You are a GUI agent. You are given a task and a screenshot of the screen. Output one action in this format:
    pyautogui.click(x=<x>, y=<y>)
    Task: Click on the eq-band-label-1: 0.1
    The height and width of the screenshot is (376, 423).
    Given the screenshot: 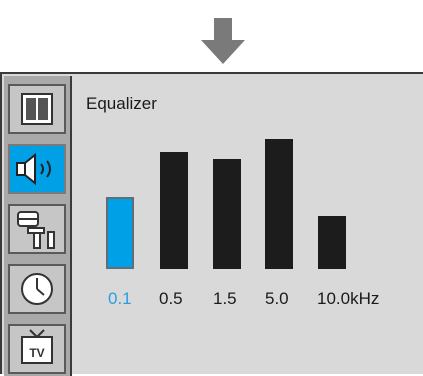 What is the action you would take?
    pyautogui.click(x=120, y=298)
    